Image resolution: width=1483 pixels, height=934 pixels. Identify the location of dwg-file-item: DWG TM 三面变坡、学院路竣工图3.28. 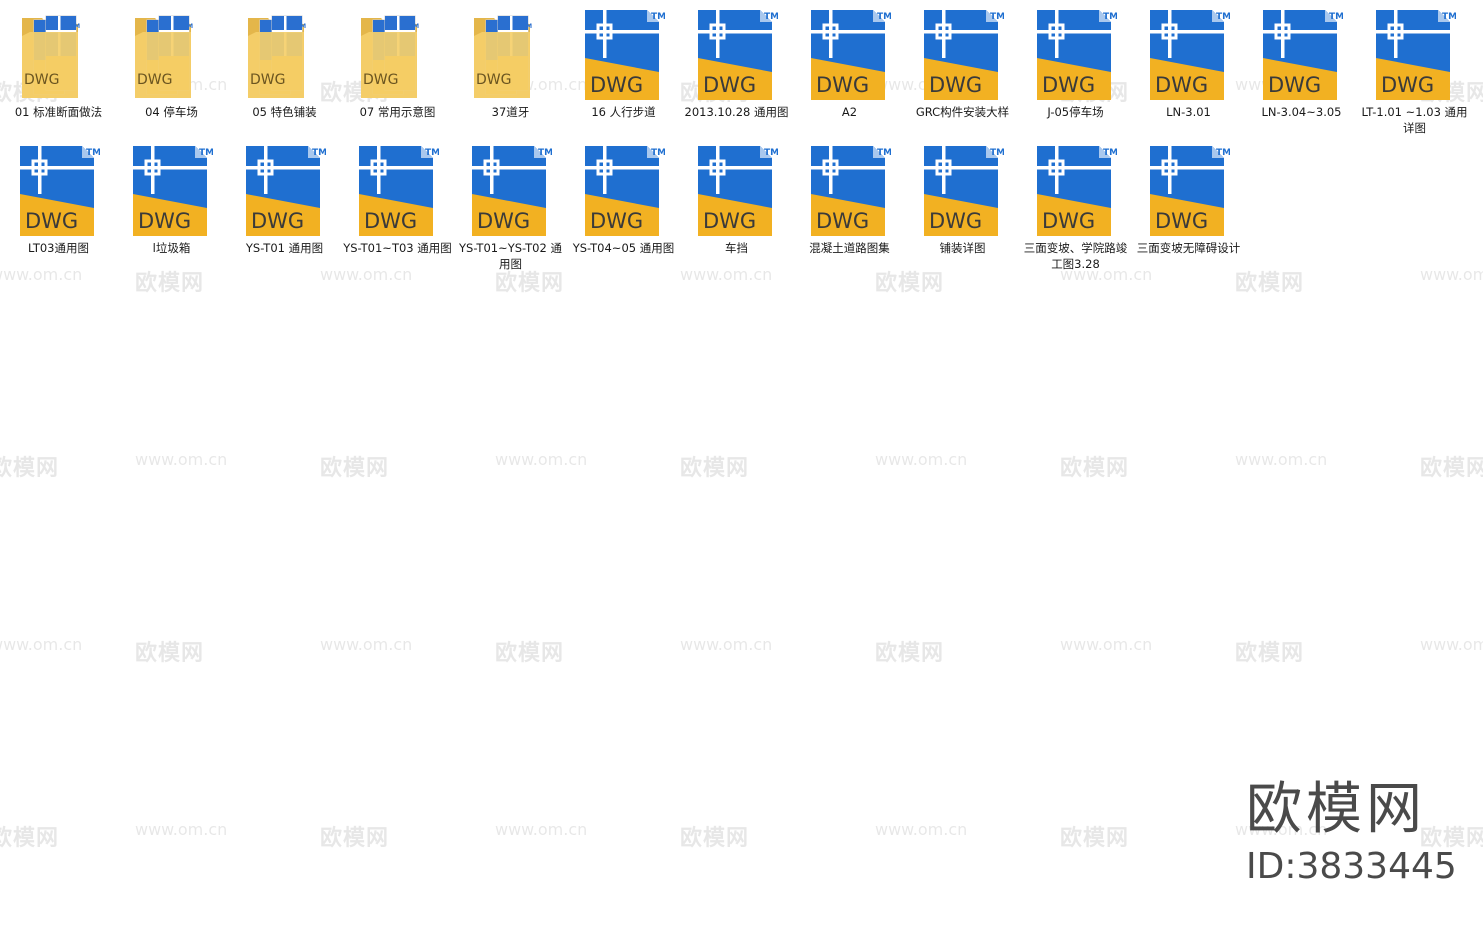
(1075, 214).